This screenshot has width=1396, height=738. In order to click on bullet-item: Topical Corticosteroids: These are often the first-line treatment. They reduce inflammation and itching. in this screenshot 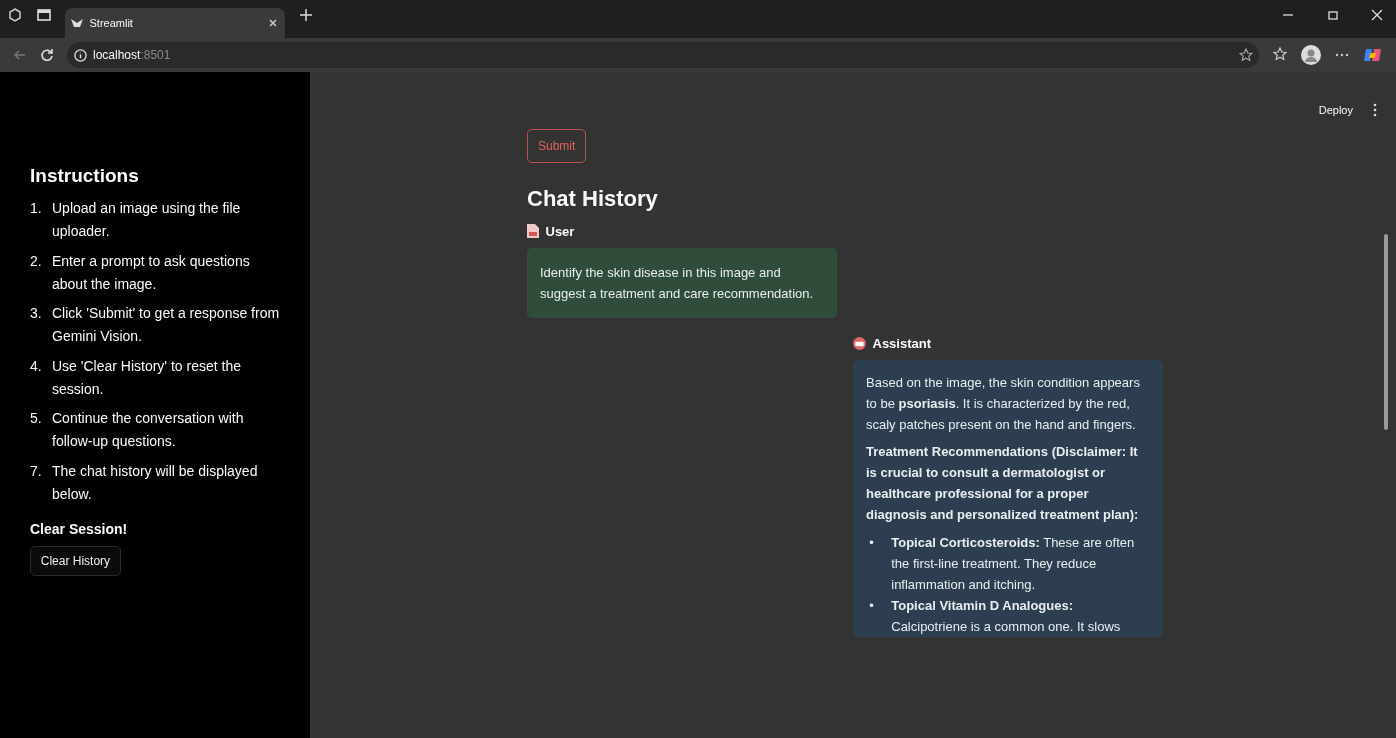, I will do `click(1013, 563)`.